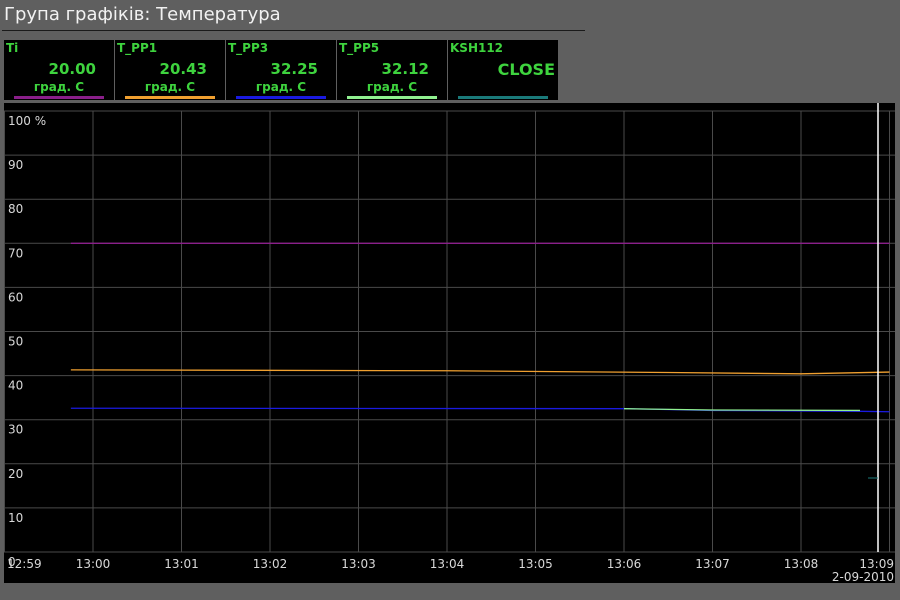 The width and height of the screenshot is (900, 600). Describe the element at coordinates (358, 564) in the screenshot. I see `x-tick-label: 13:03` at that location.